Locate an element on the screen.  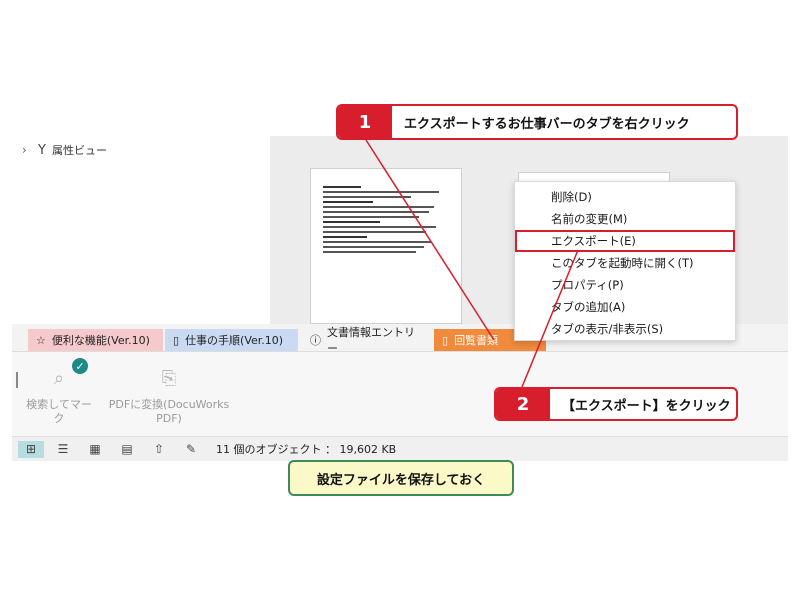
document-thumbnail is located at coordinates (386, 246).